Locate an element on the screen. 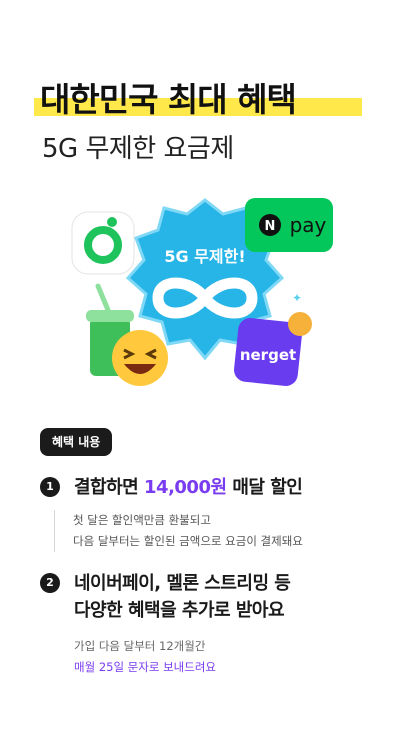  hero-title-block: 대한민국 최대 혜택 is located at coordinates (198, 100).